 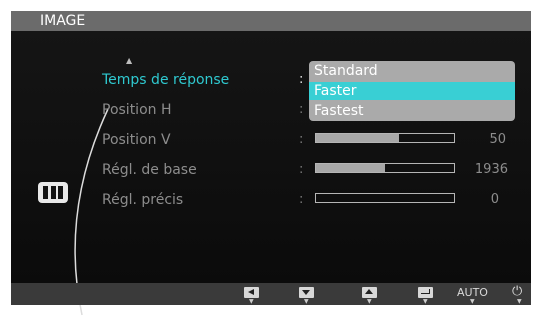 What do you see at coordinates (142, 200) in the screenshot?
I see `menu-item-fine: Régl. précis` at bounding box center [142, 200].